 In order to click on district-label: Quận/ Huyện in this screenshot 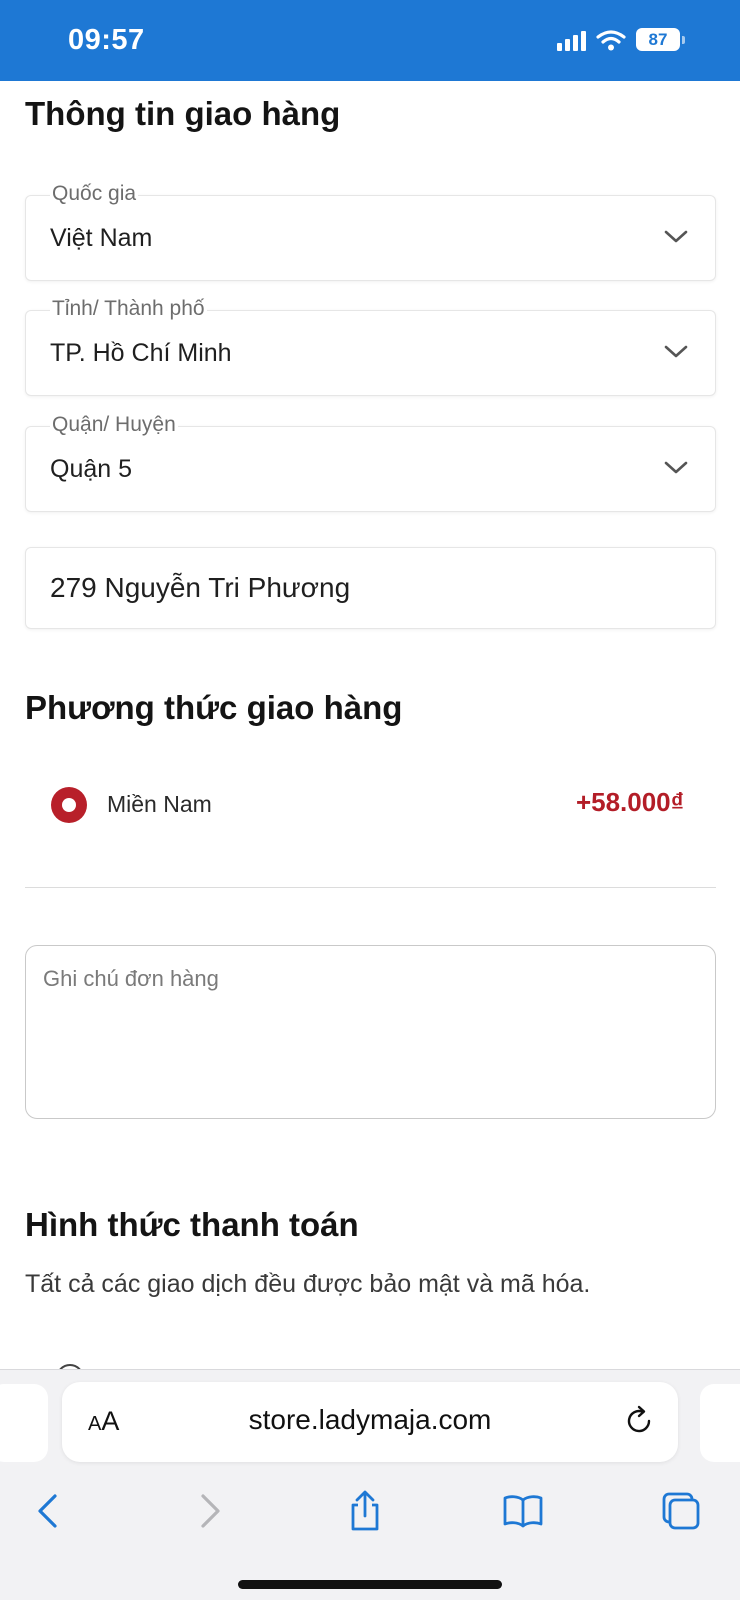, I will do `click(114, 425)`.